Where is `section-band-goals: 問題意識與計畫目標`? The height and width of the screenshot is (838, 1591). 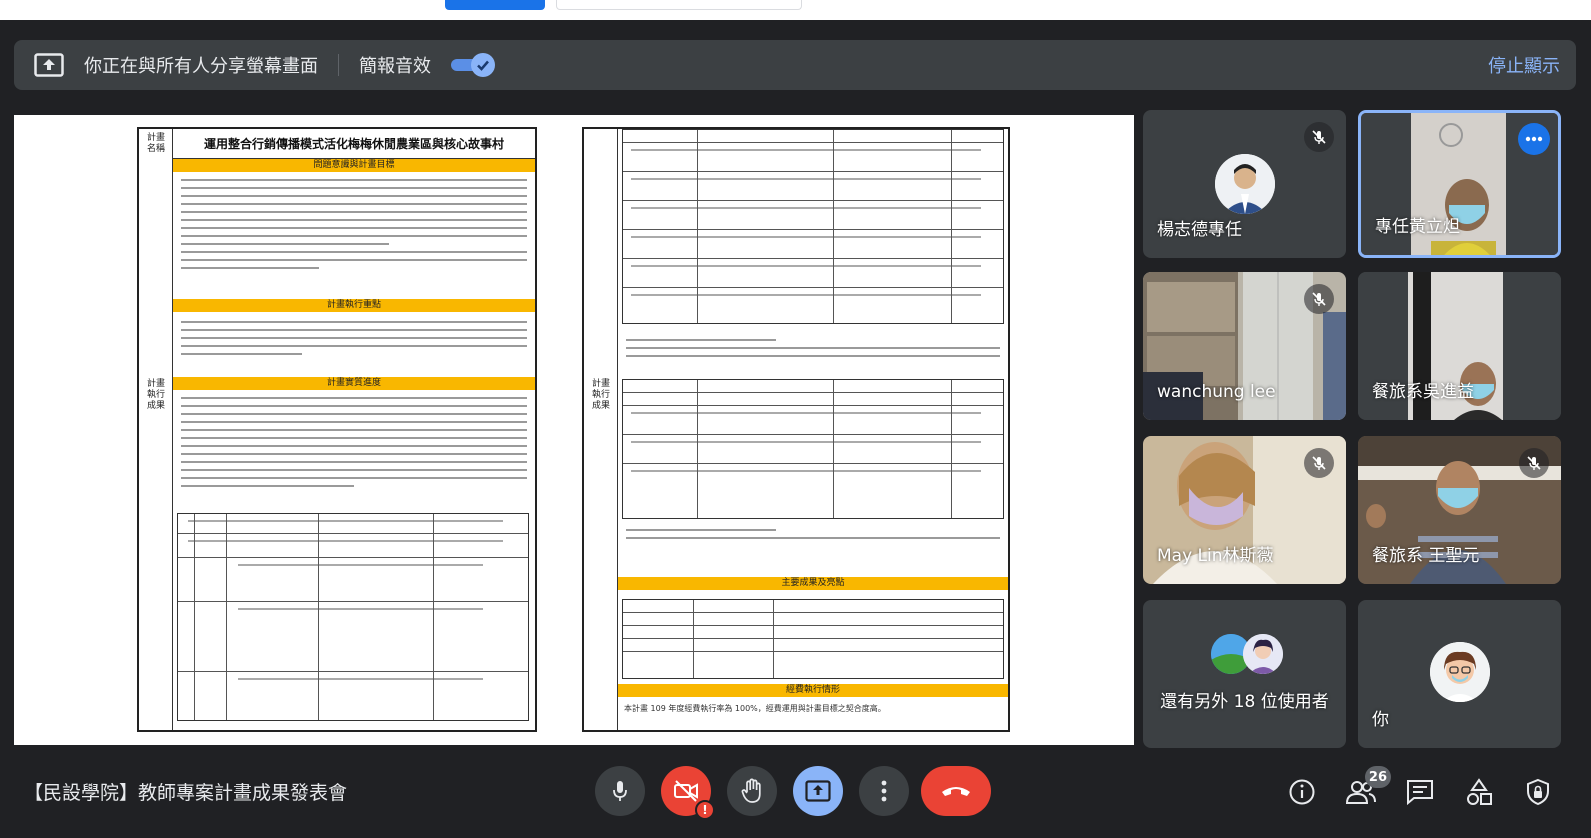 section-band-goals: 問題意識與計畫目標 is located at coordinates (354, 165).